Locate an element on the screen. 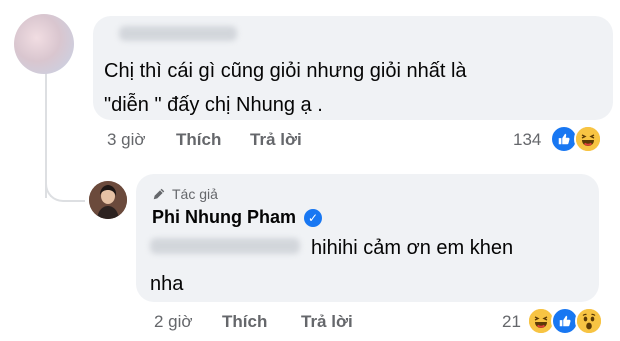 The image size is (620, 341). comment-reactions is located at coordinates (576, 139).